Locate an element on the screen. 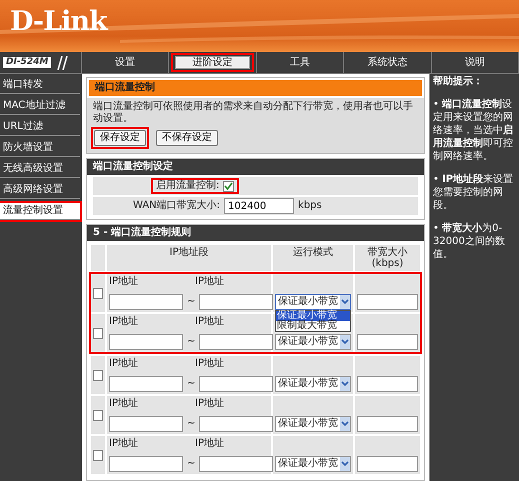  help-text: • IP地址段来设置您需要控制的网段。 is located at coordinates (473, 192).